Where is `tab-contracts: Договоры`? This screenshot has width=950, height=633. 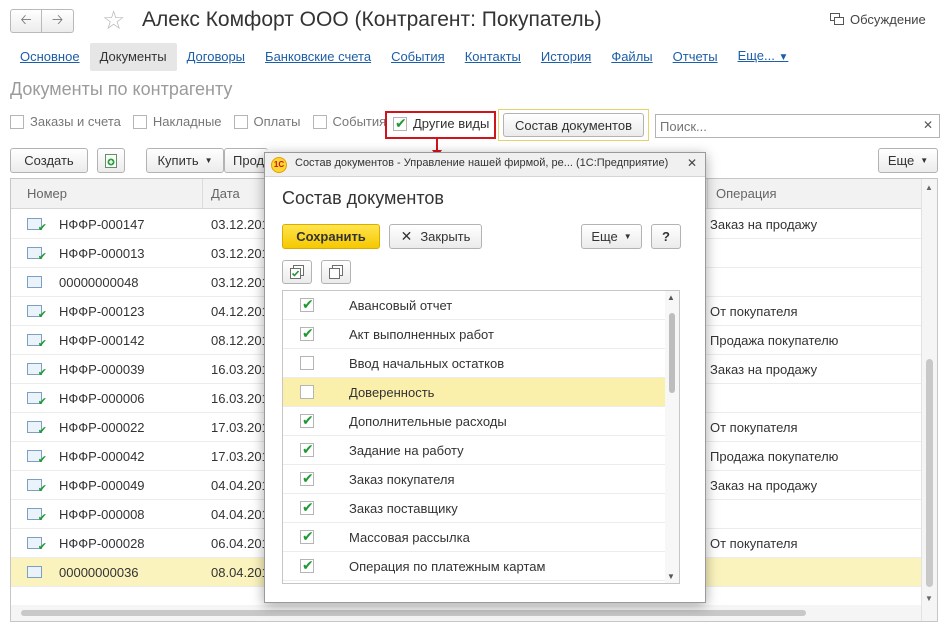
tab-contracts: Договоры is located at coordinates (216, 57).